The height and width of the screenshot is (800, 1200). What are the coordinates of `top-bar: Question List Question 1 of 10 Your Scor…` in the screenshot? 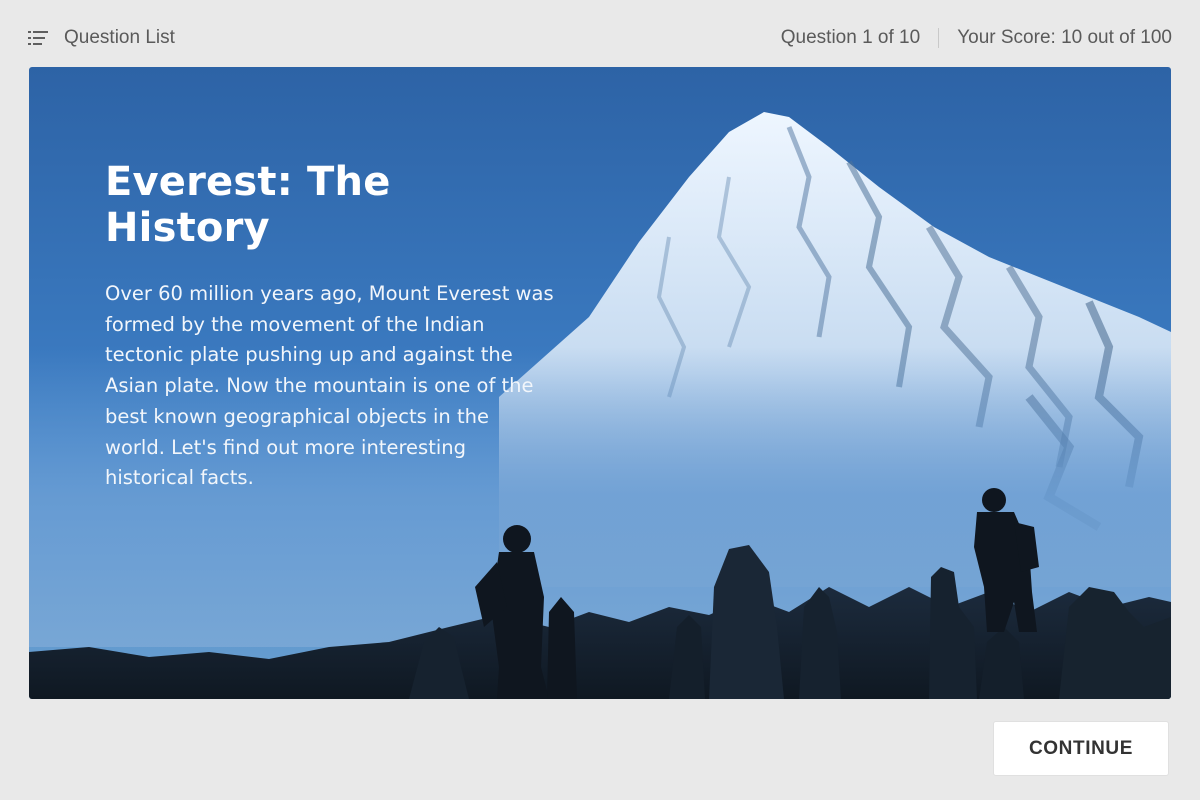 It's located at (600, 38).